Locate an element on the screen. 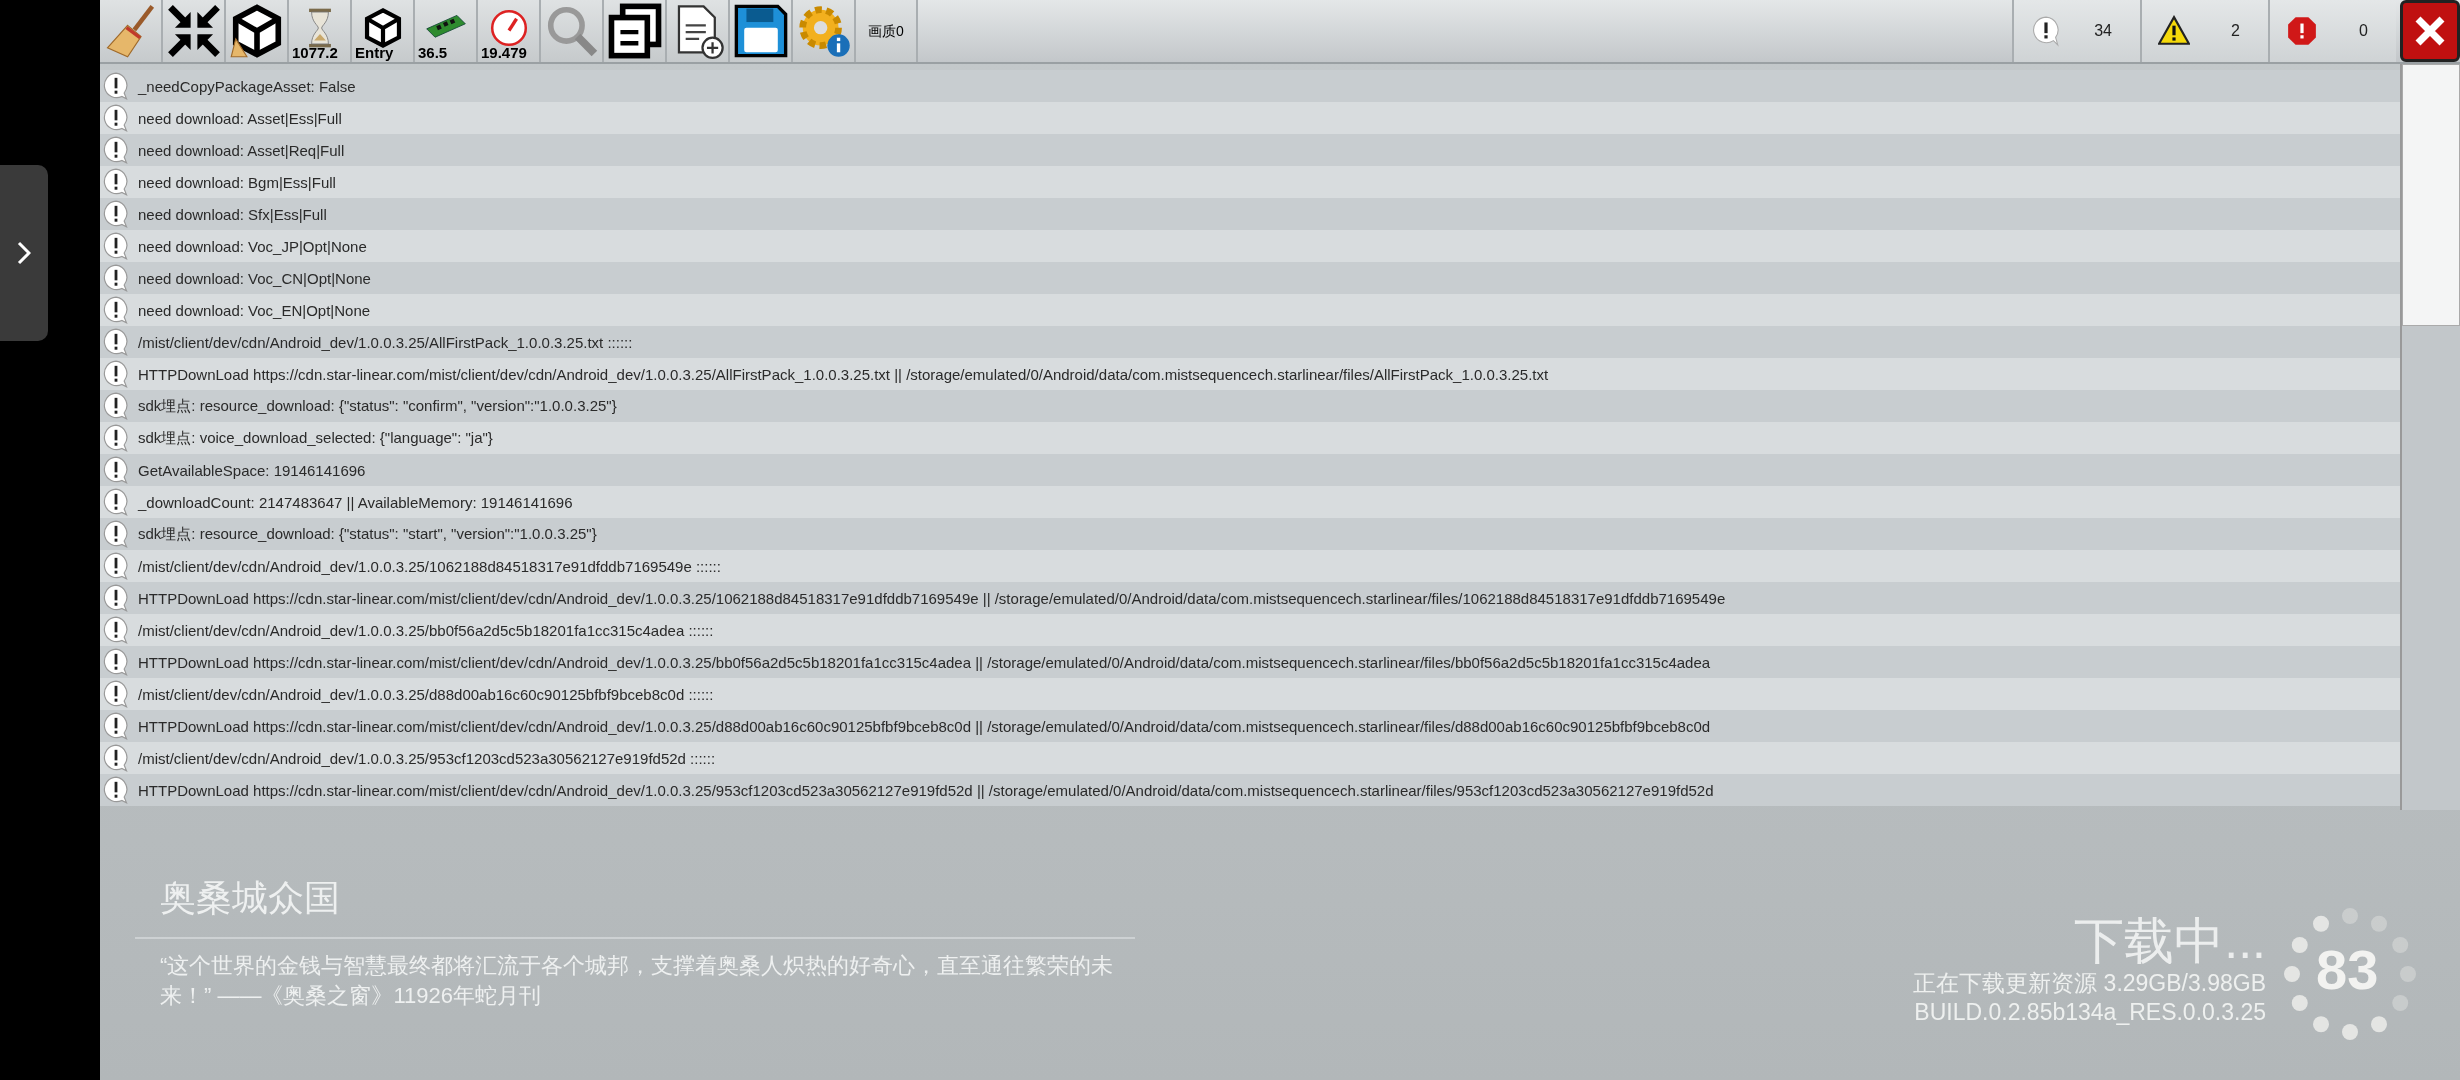  log-message: need download: Bgm|Ess|Full is located at coordinates (237, 182).